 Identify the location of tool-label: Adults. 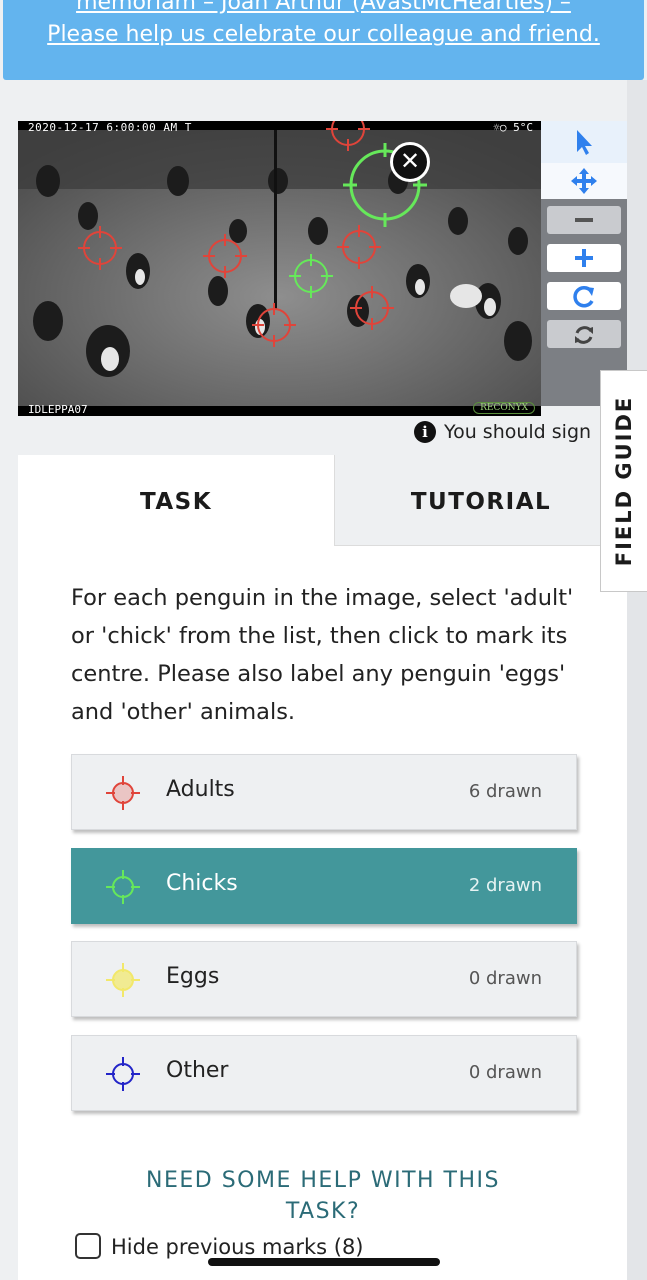
(200, 789).